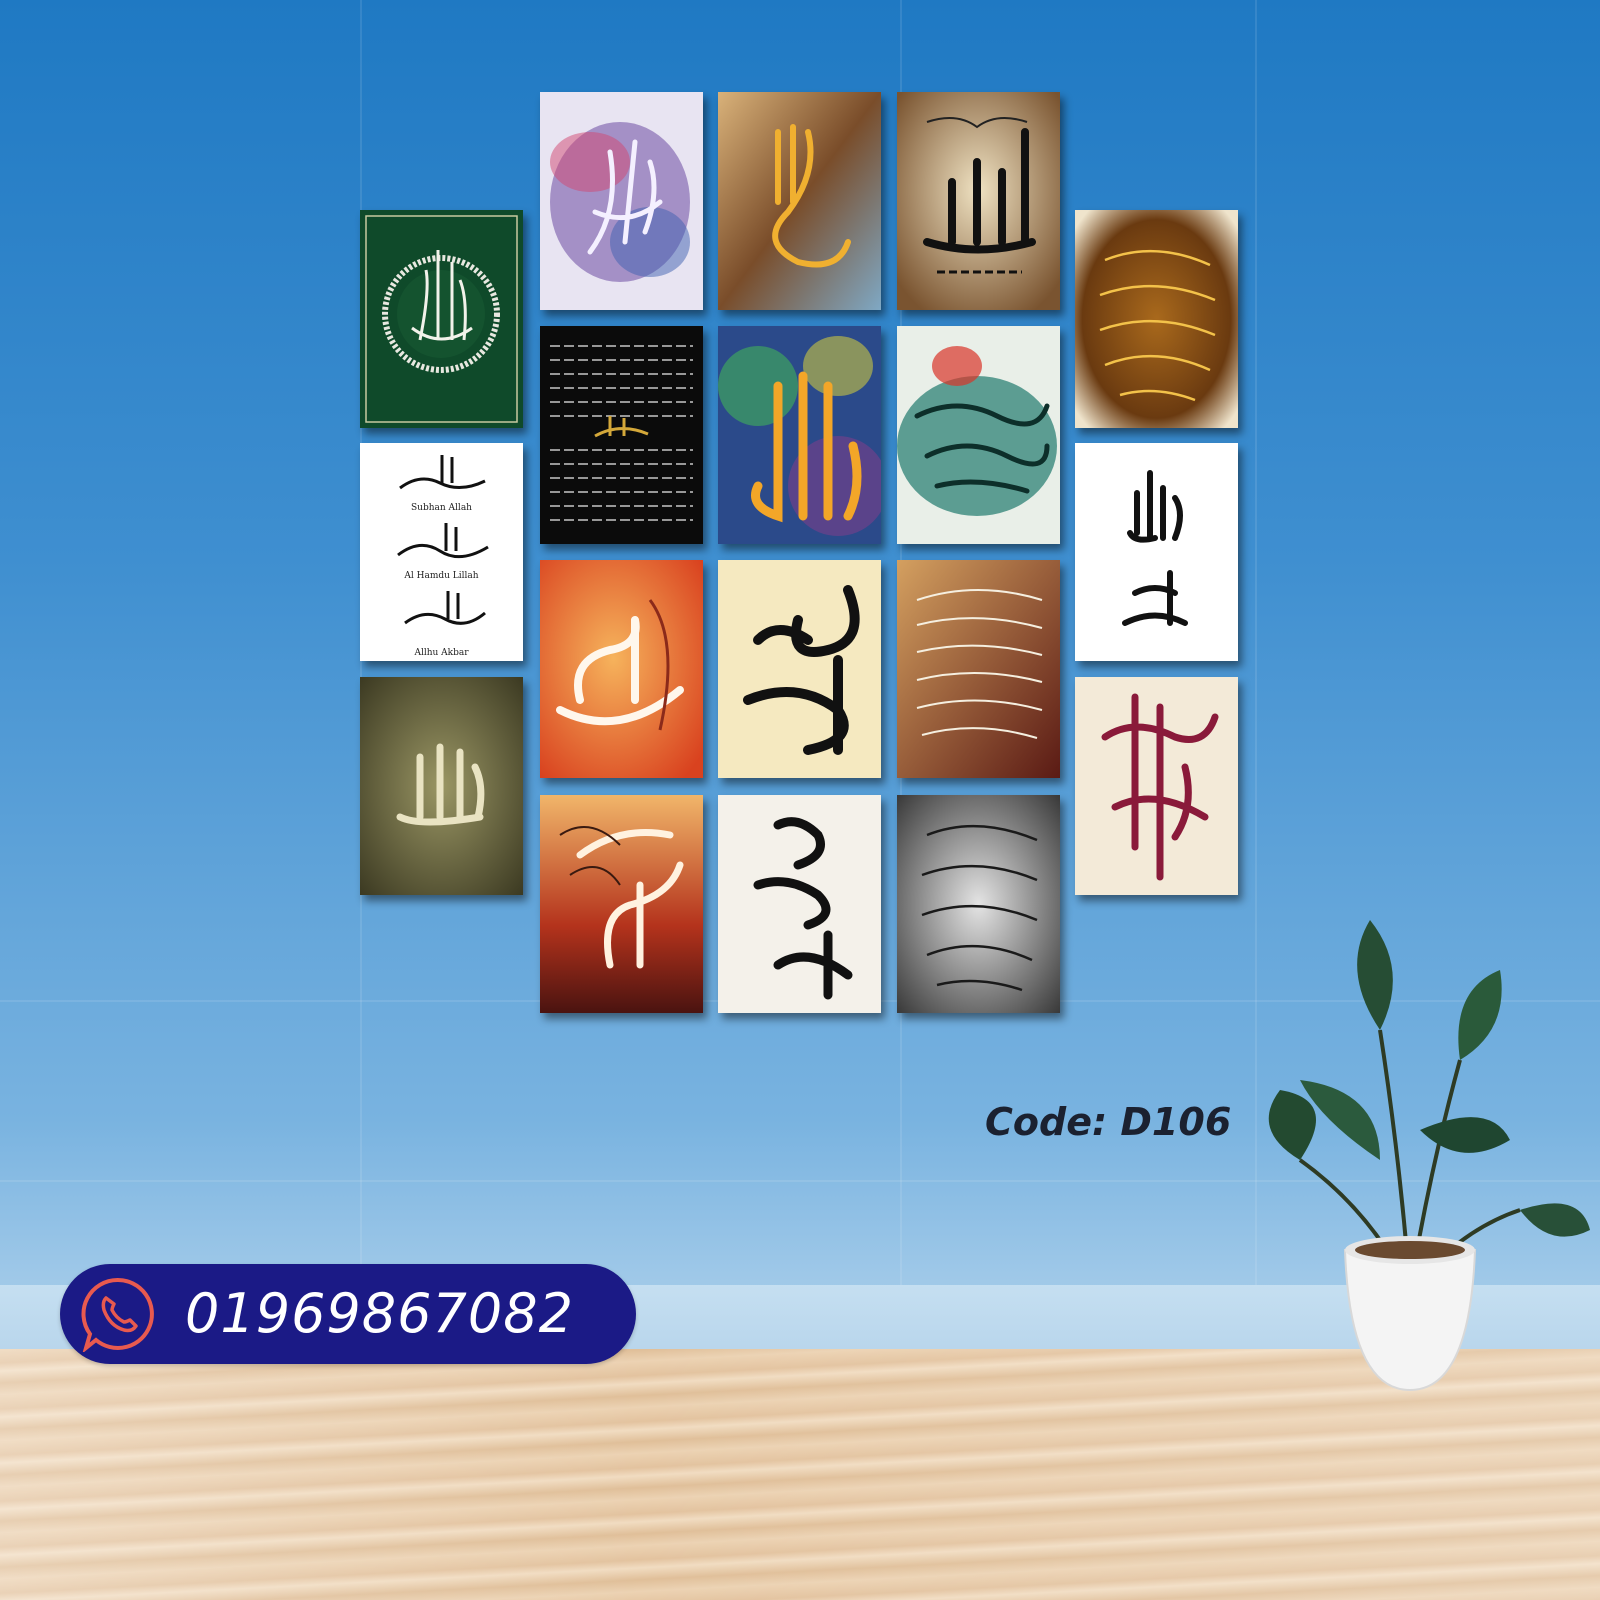 The width and height of the screenshot is (1600, 1600). Describe the element at coordinates (621, 201) in the screenshot. I see `frame-watercolor-purple` at that location.